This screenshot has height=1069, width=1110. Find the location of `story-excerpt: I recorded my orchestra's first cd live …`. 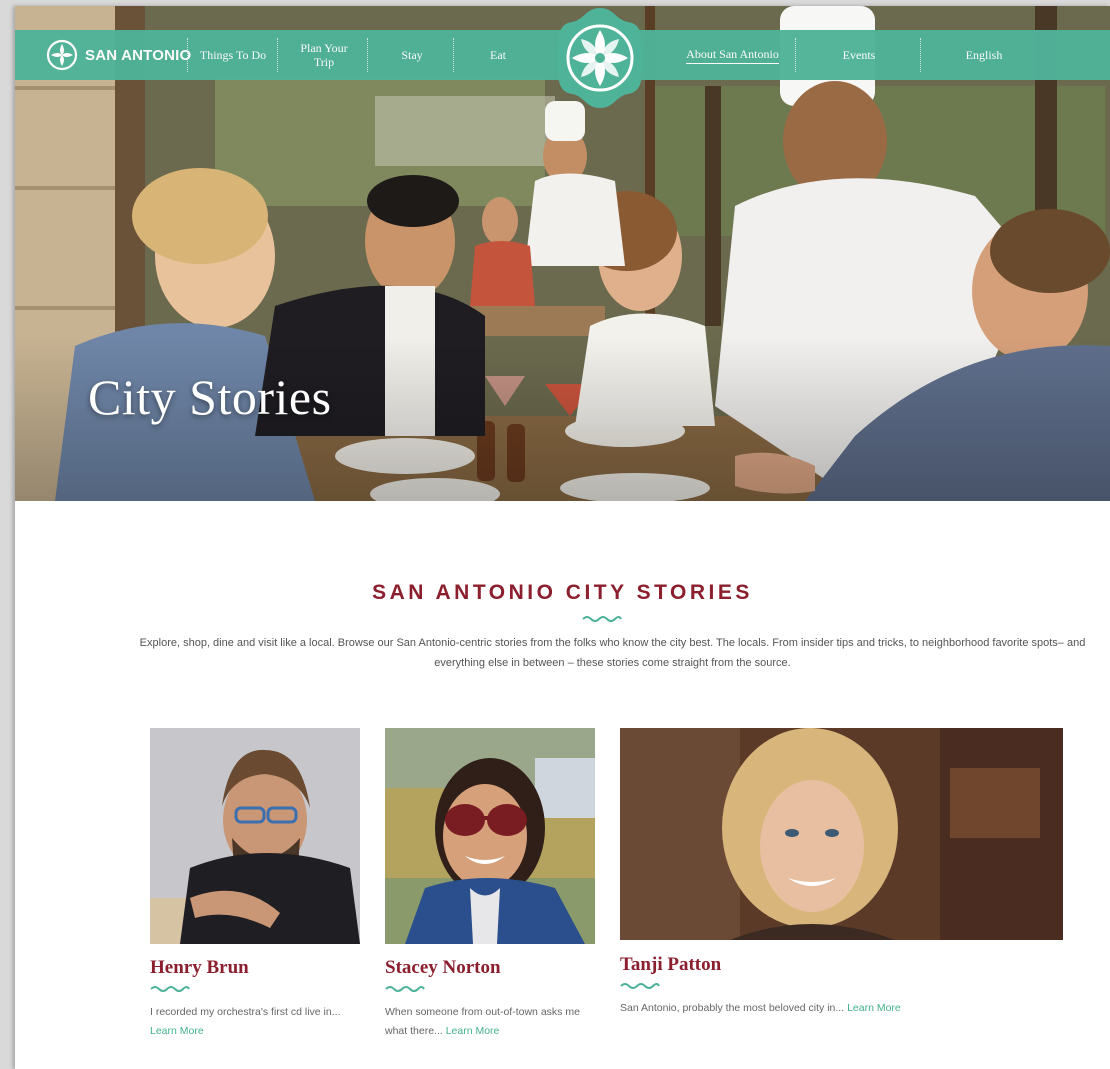

story-excerpt: I recorded my orchestra's first cd live … is located at coordinates (257, 1022).